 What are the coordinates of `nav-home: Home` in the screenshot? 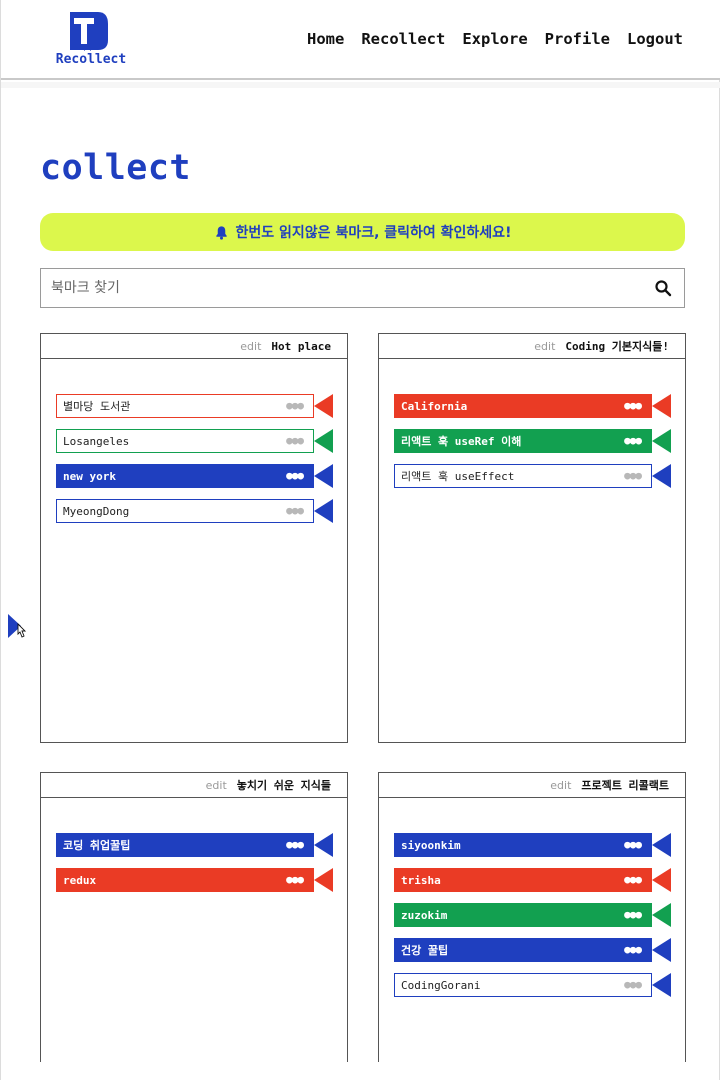 It's located at (325, 39).